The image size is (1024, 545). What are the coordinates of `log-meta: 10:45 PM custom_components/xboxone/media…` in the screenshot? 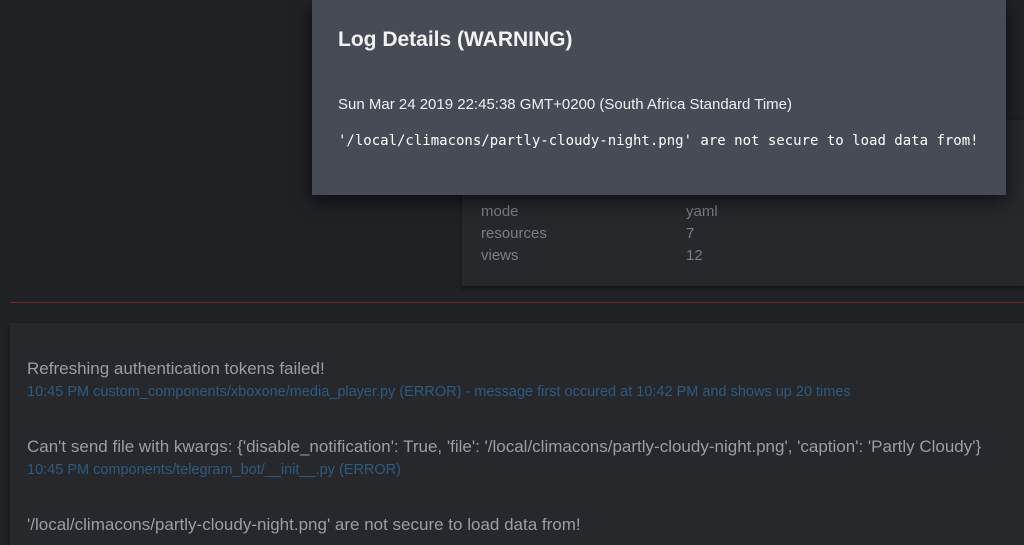 It's located at (439, 392).